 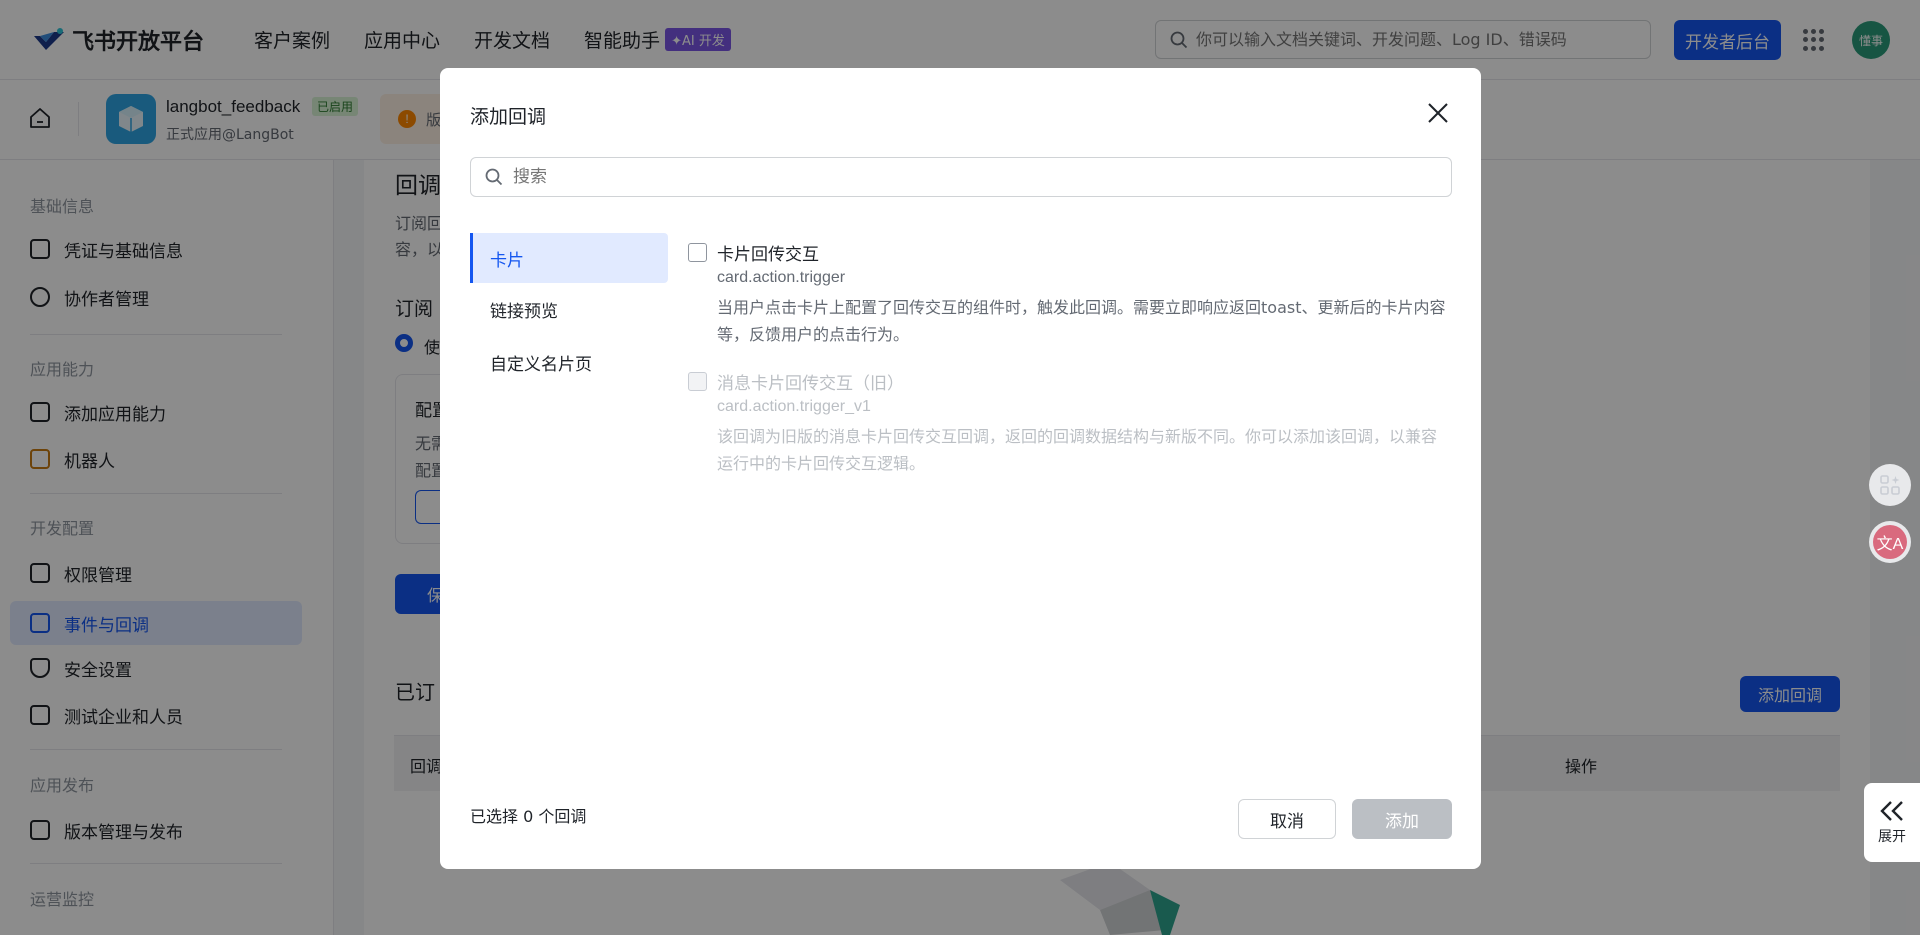 What do you see at coordinates (794, 407) in the screenshot?
I see `callback-key: card.action.trigger_v1` at bounding box center [794, 407].